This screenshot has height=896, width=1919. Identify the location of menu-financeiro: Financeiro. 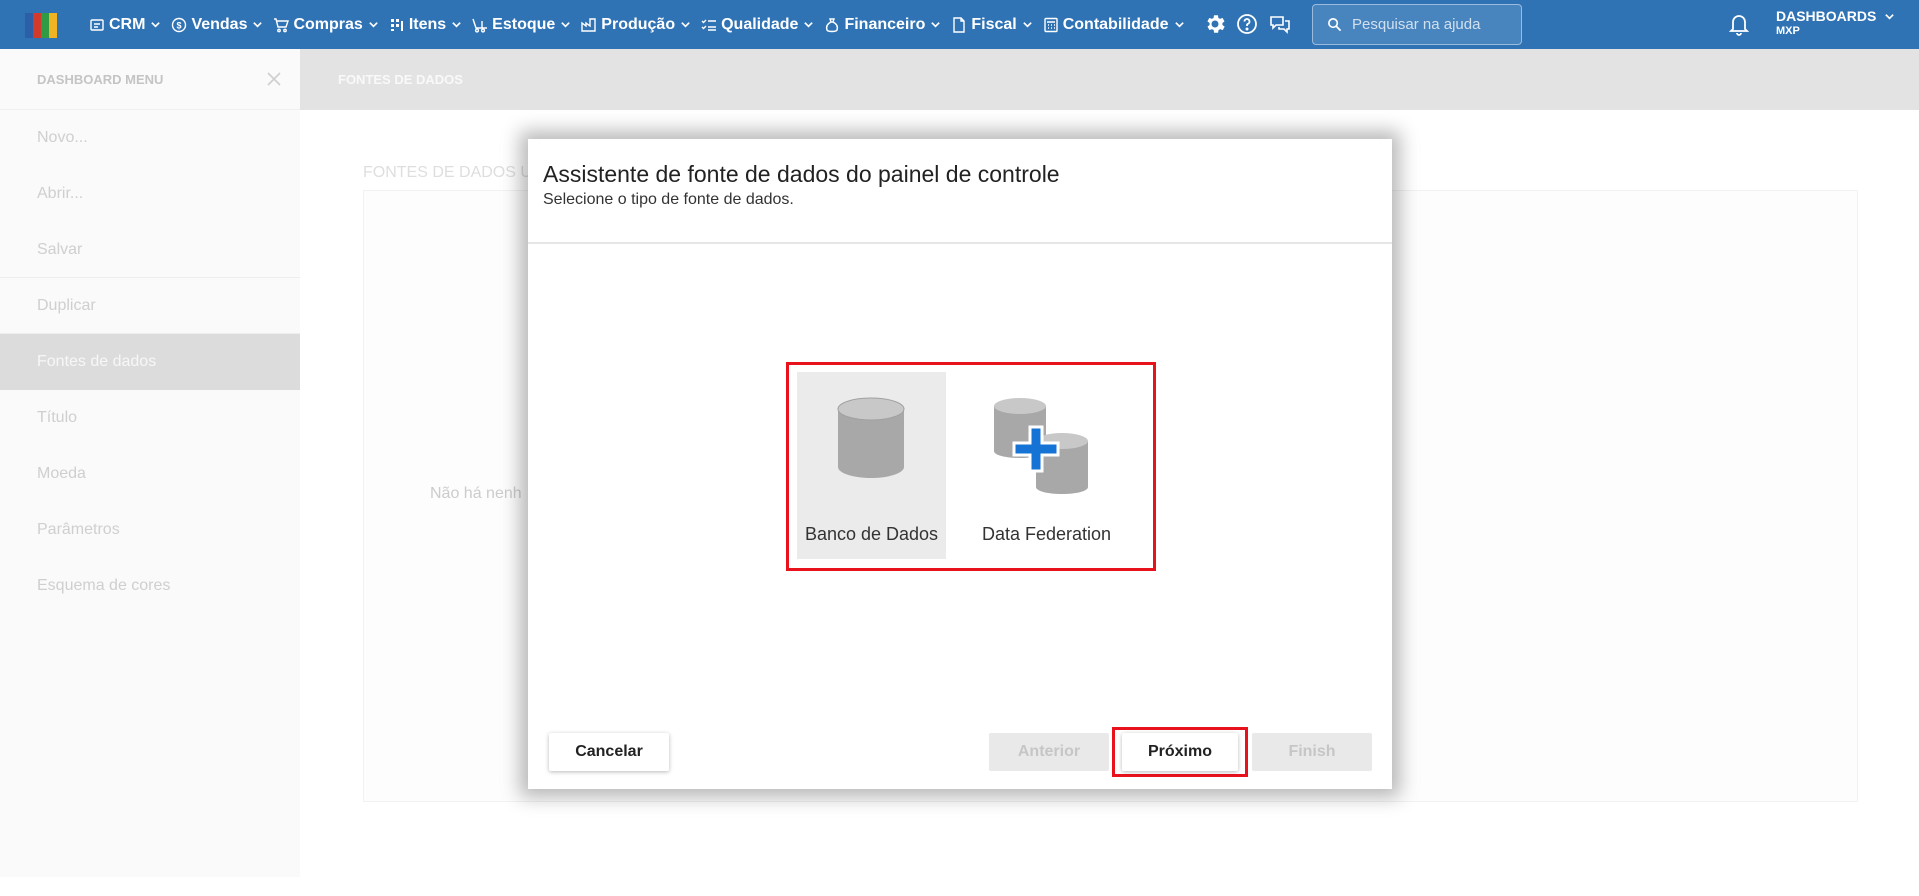
(882, 24).